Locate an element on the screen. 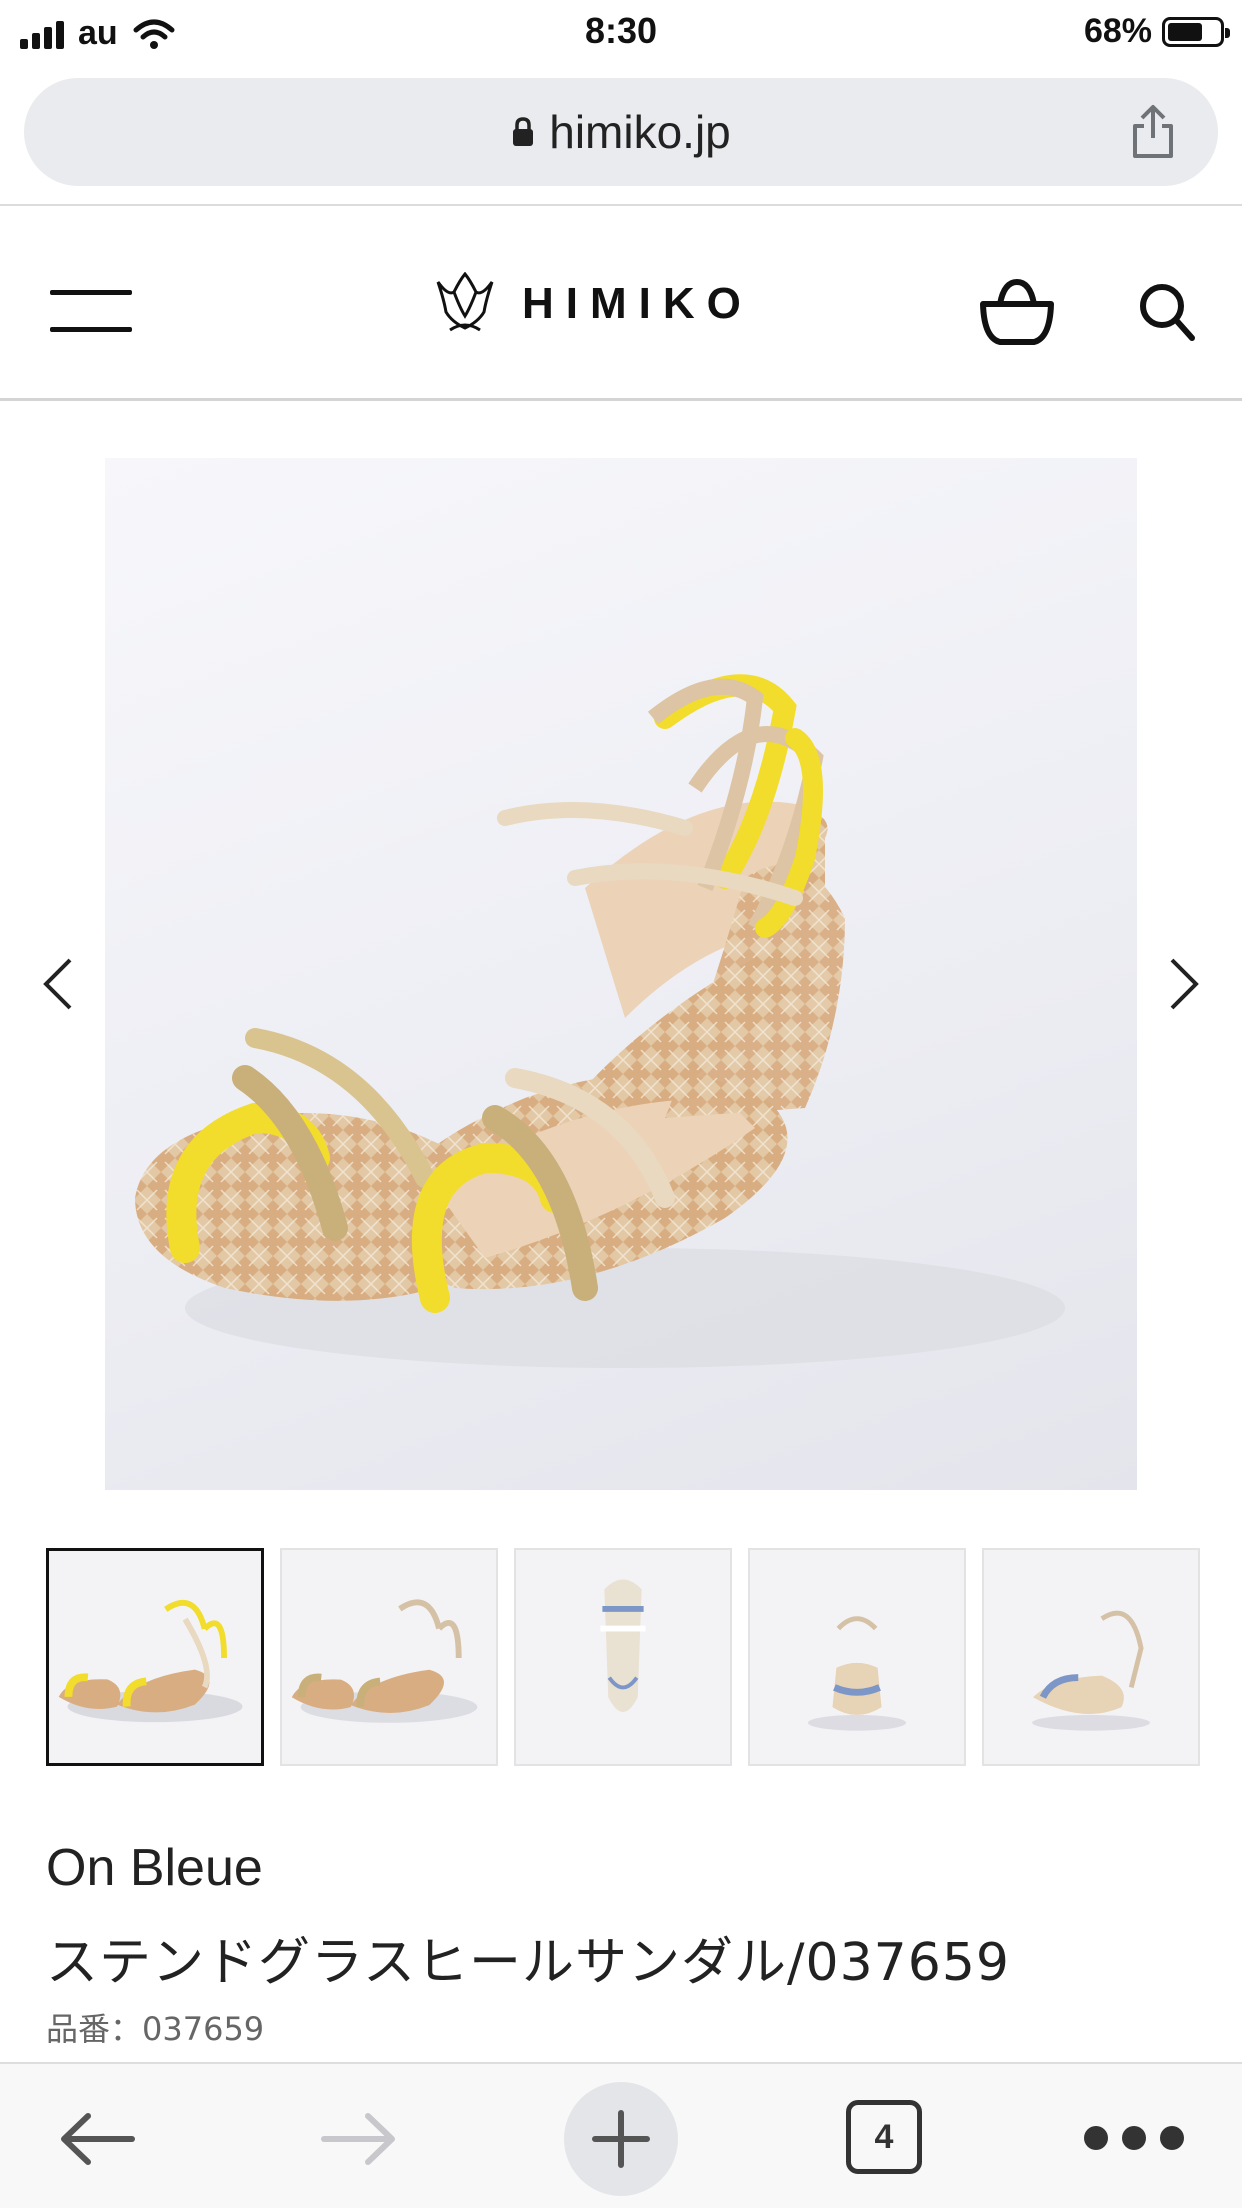 This screenshot has height=2208, width=1242. url-display: himiko.jp is located at coordinates (621, 132).